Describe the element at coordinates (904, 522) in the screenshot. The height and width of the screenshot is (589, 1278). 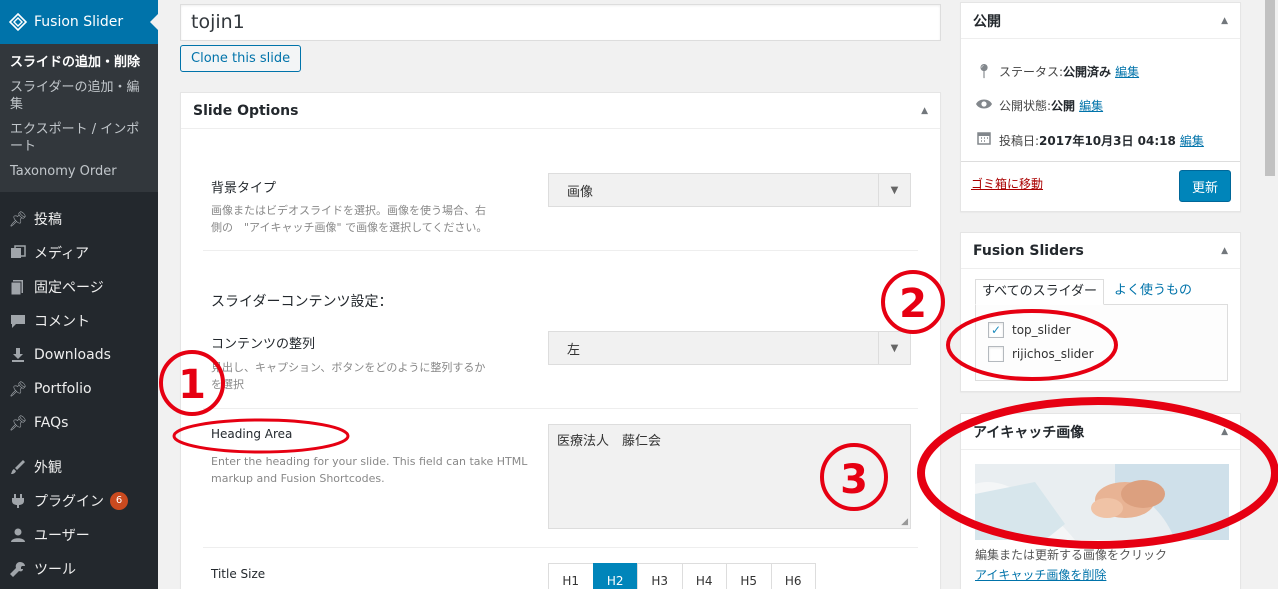
I see `resize-grip-icon: ◢` at that location.